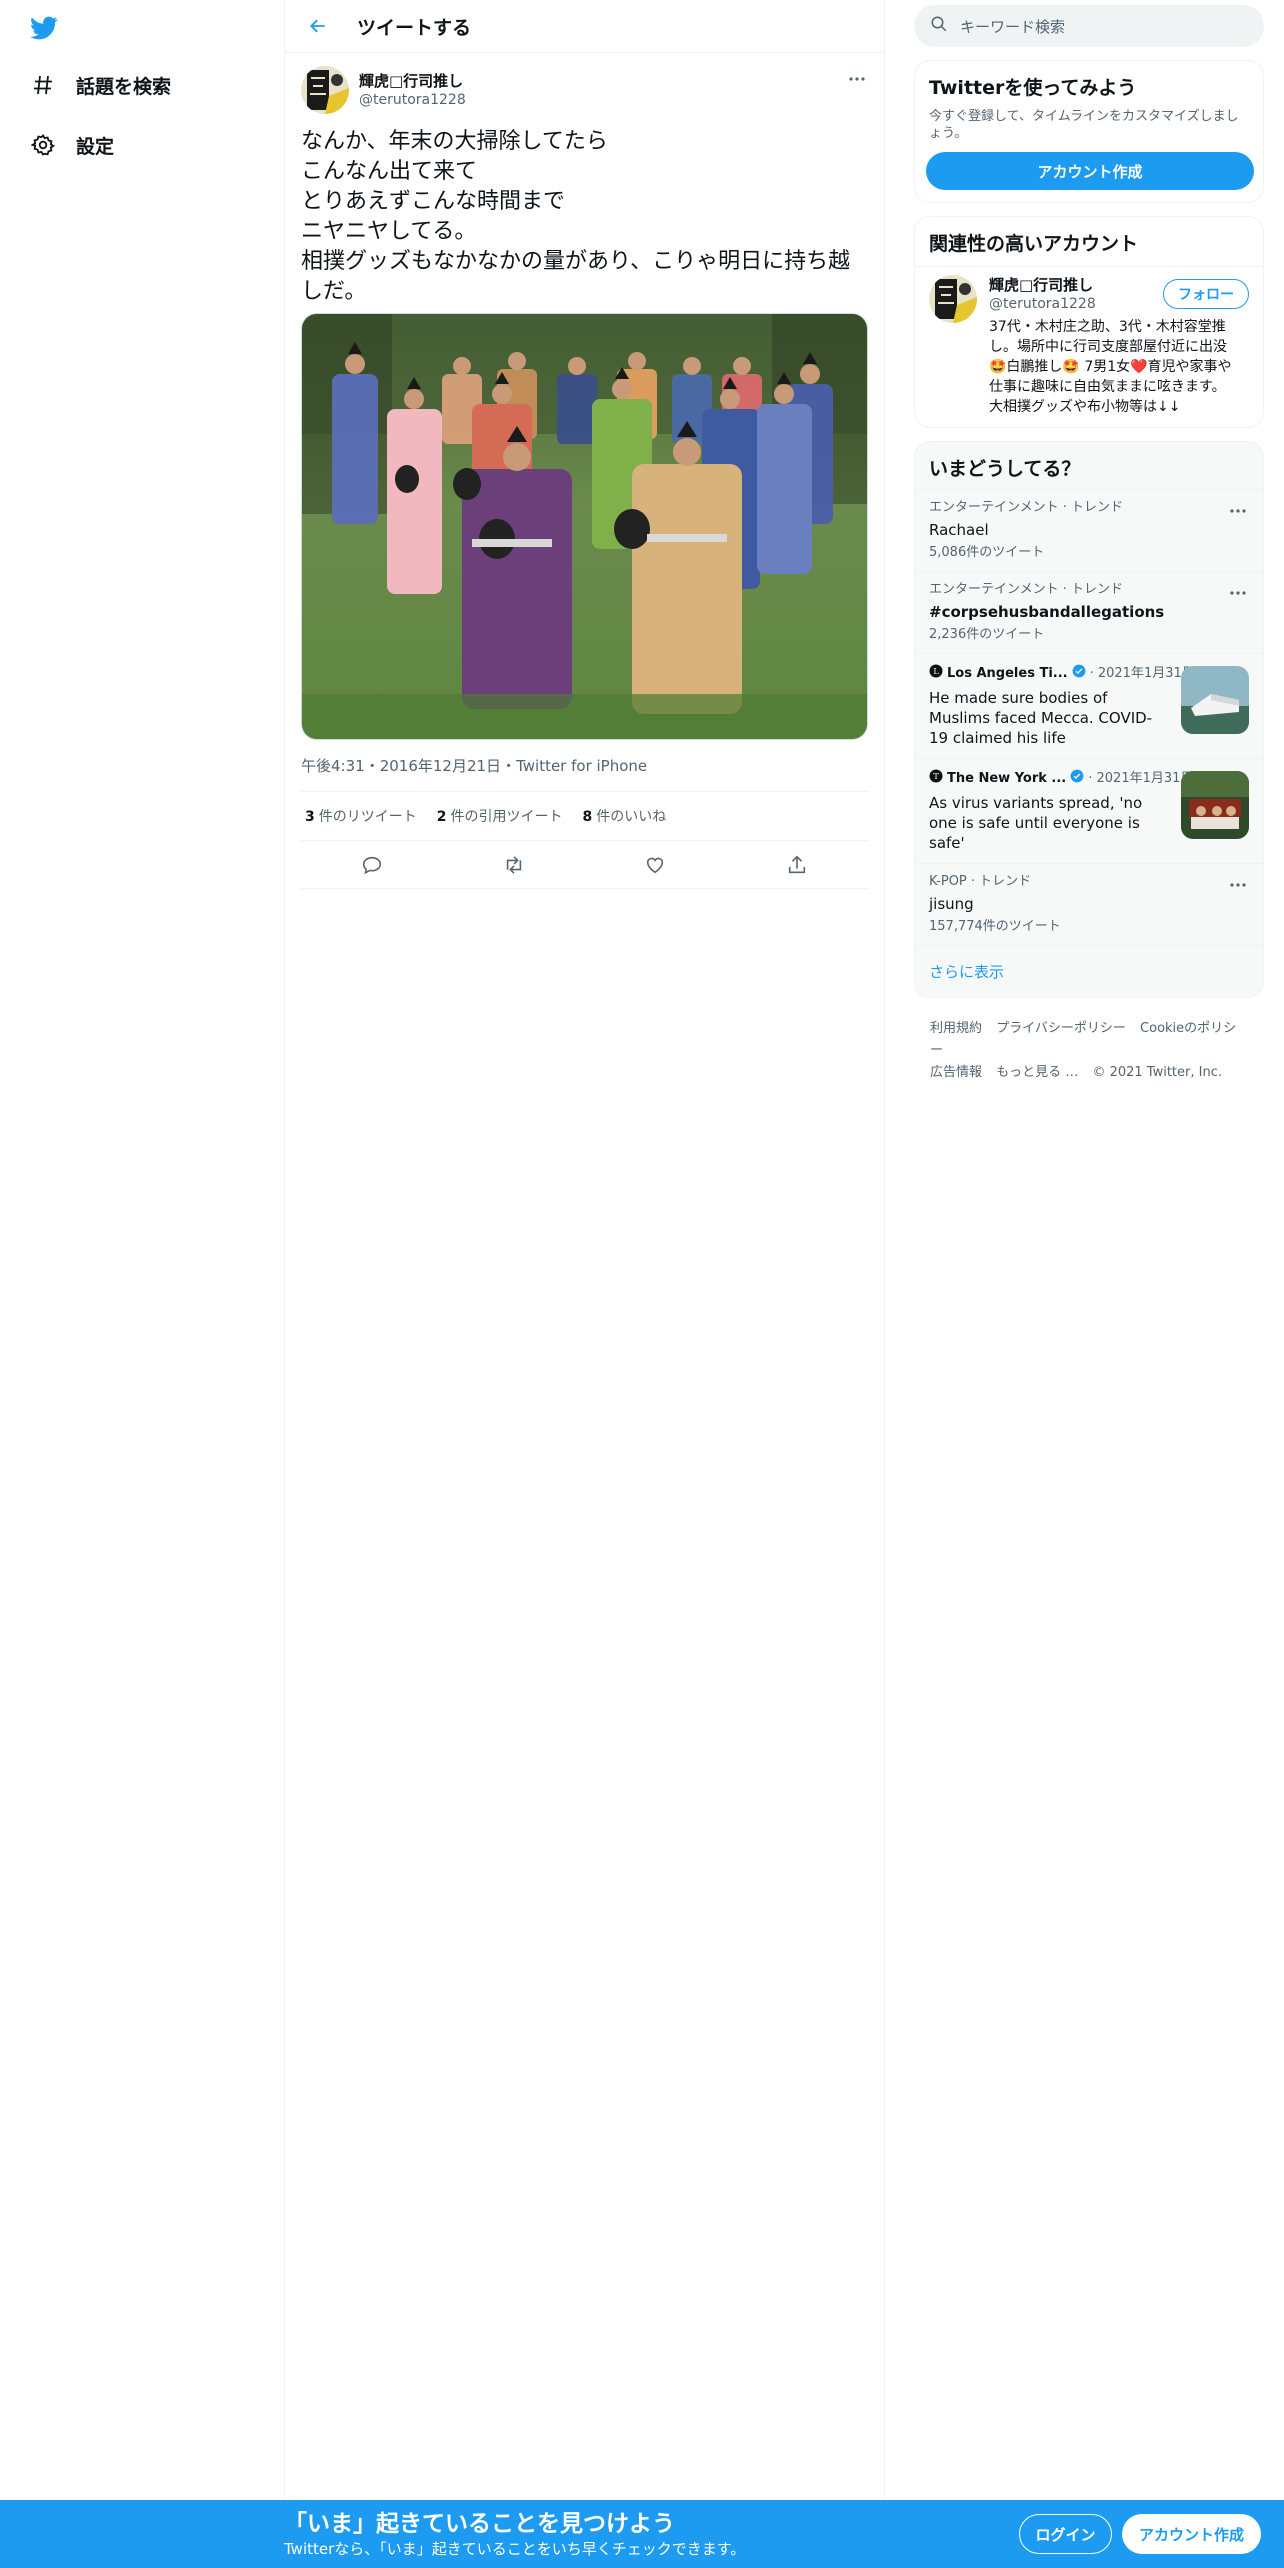  What do you see at coordinates (440, 766) in the screenshot?
I see `tweet-date: 2016年12月21日` at bounding box center [440, 766].